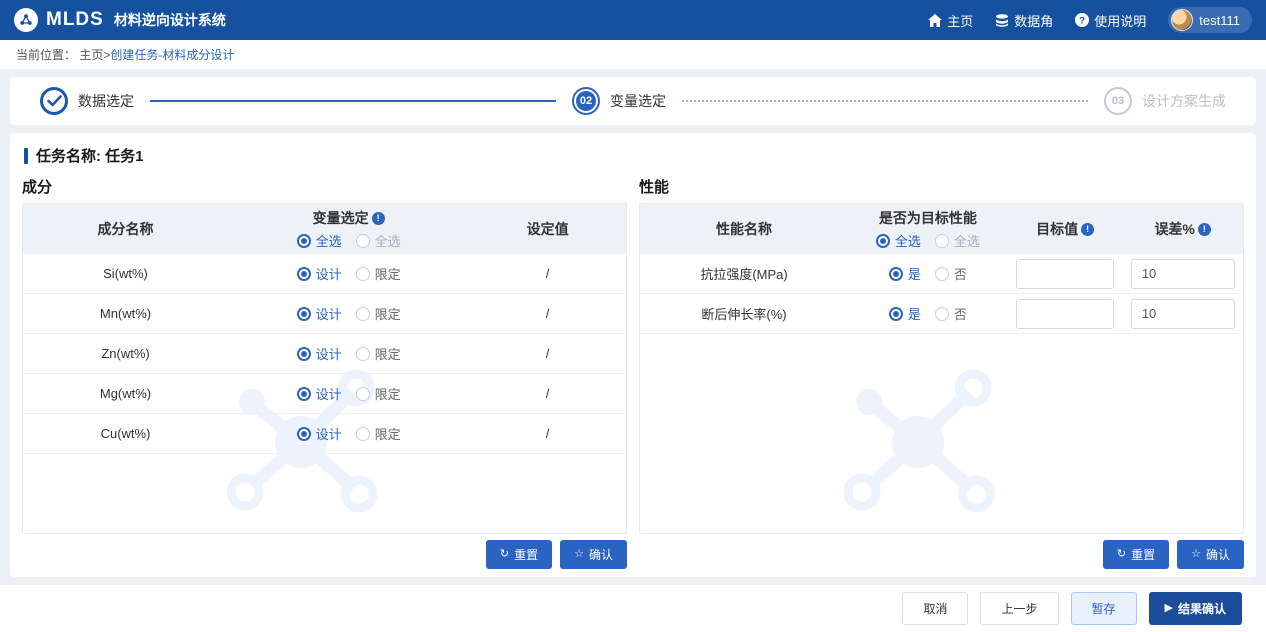 The image size is (1266, 632). What do you see at coordinates (744, 229) in the screenshot?
I see `col-performance-name: 性能名称` at bounding box center [744, 229].